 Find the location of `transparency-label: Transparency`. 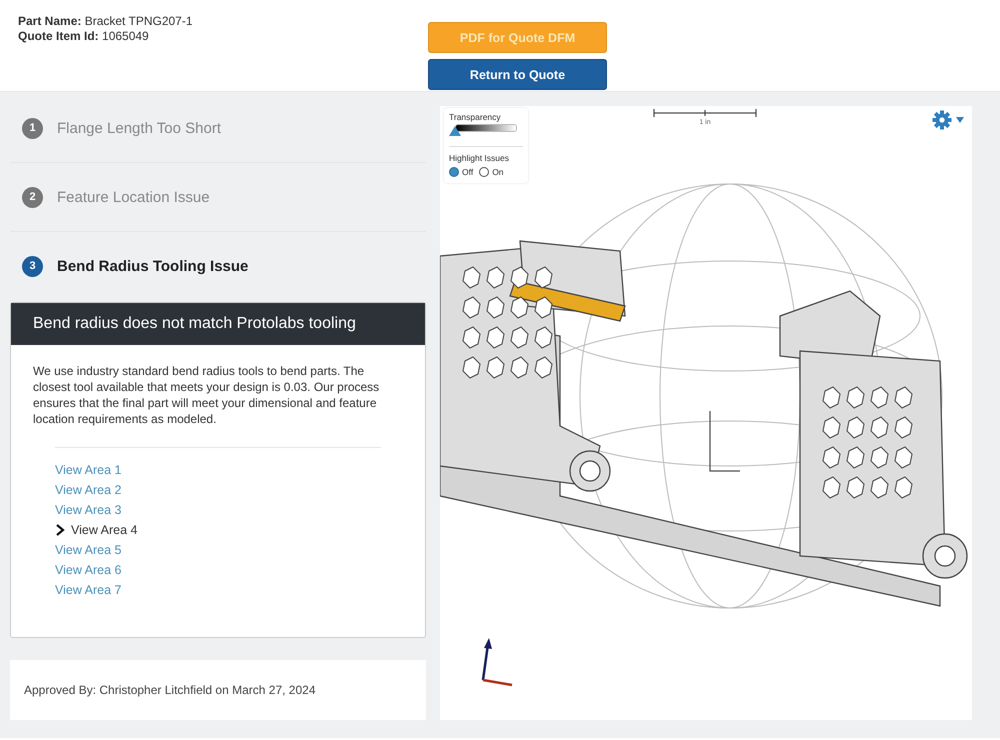

transparency-label: Transparency is located at coordinates (475, 117).